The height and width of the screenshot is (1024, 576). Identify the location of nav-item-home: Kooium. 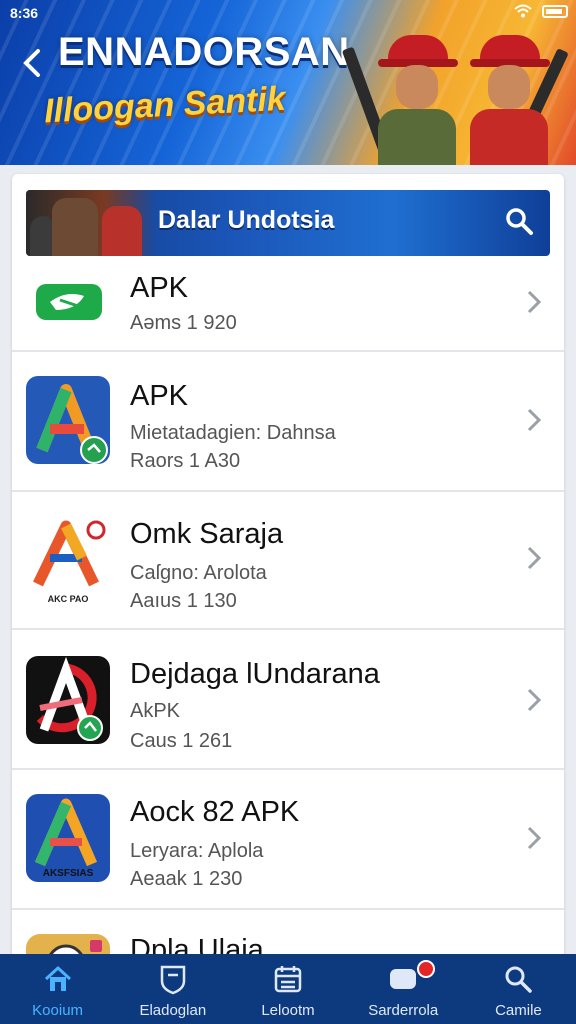
(57, 989).